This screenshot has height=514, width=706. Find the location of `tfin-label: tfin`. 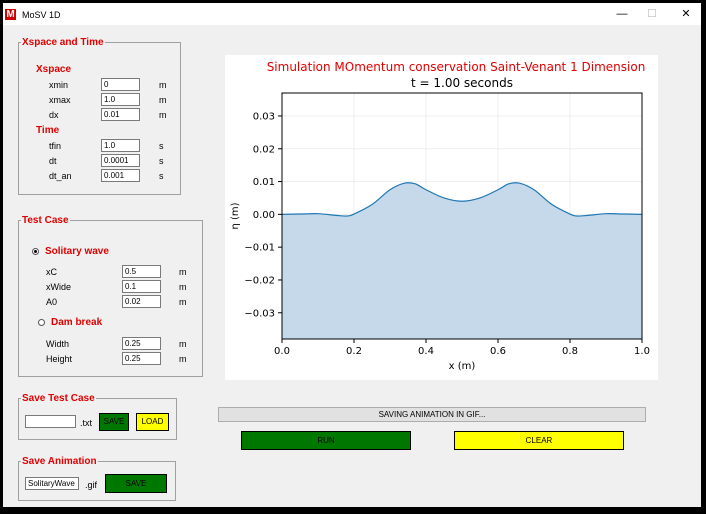

tfin-label: tfin is located at coordinates (55, 146).